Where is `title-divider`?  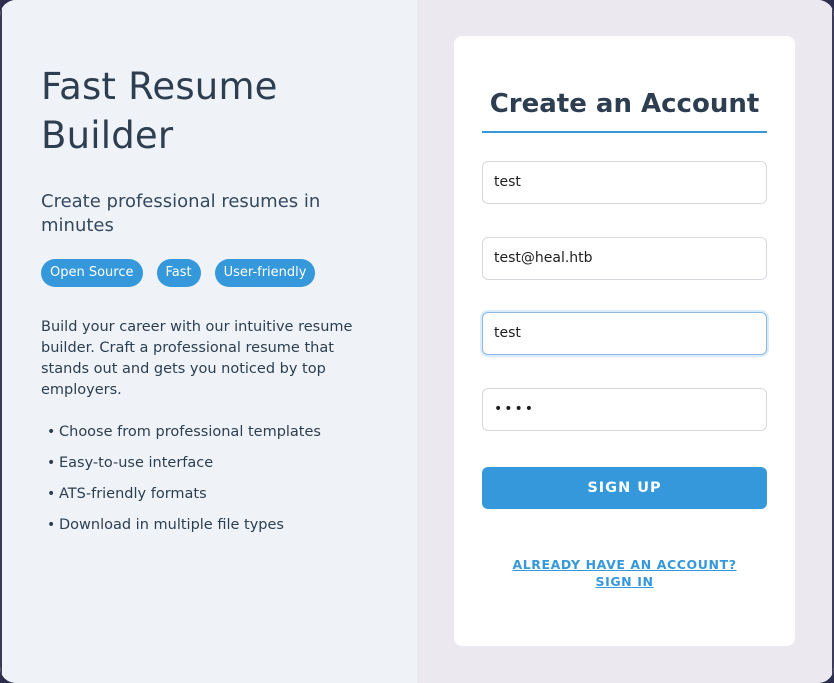 title-divider is located at coordinates (624, 132).